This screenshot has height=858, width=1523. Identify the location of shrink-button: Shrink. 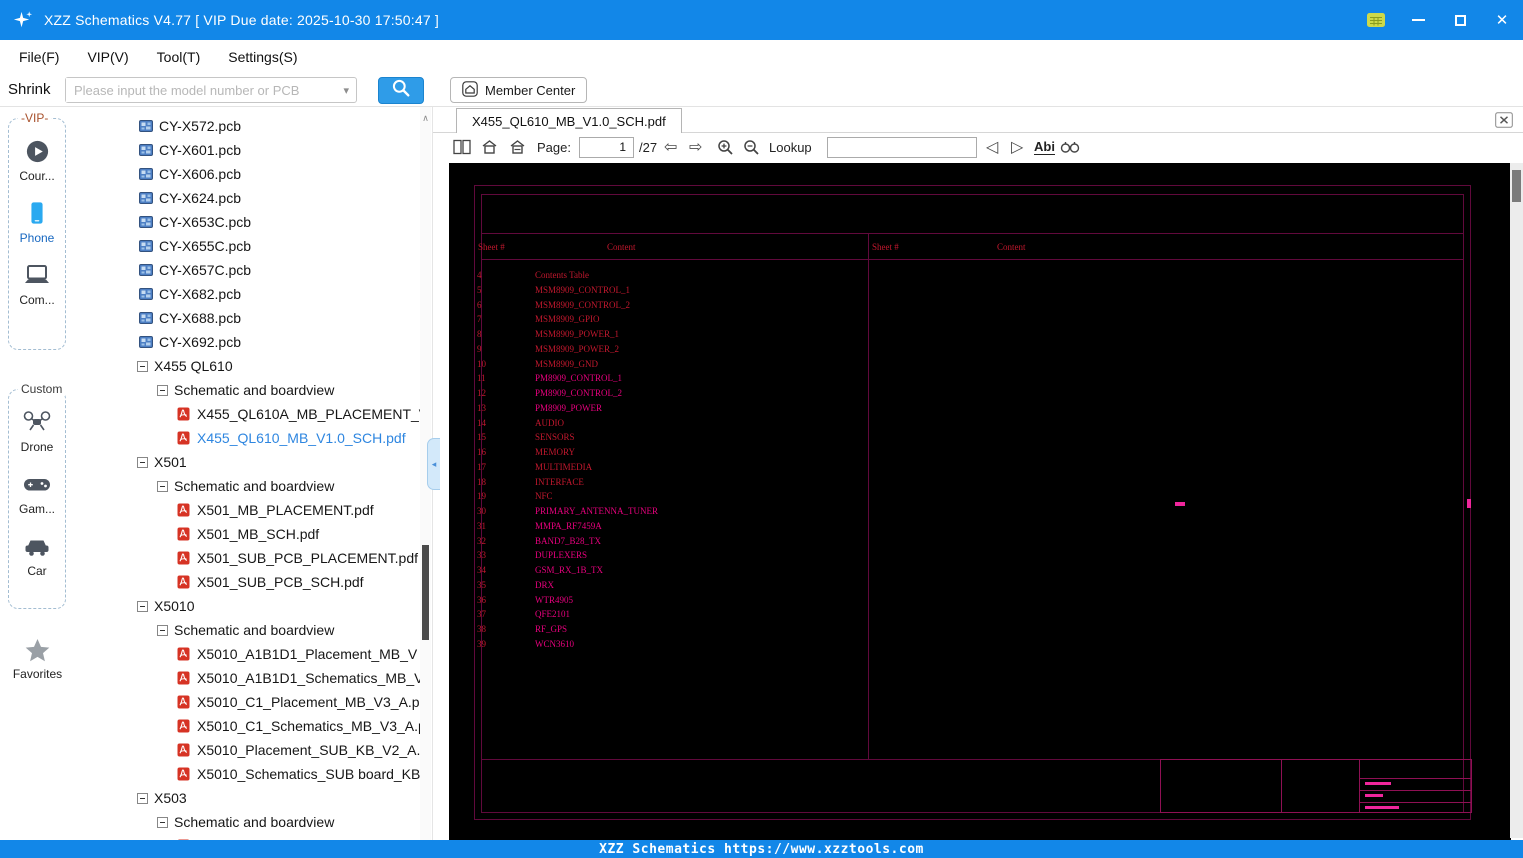
(29, 89).